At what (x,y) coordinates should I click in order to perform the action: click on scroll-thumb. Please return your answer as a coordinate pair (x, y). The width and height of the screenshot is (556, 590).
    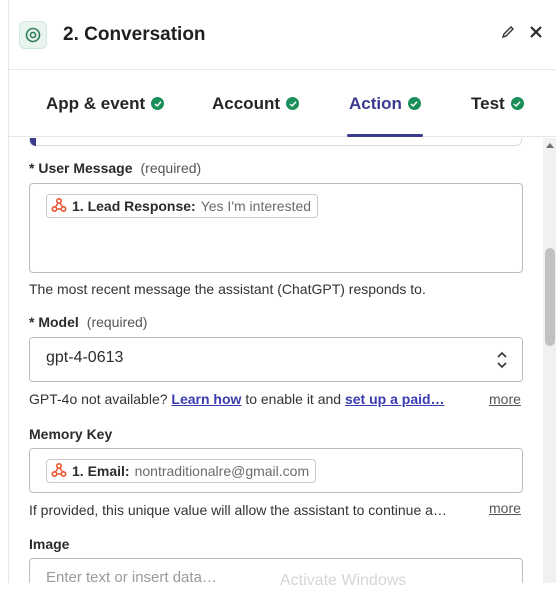
    Looking at the image, I should click on (550, 297).